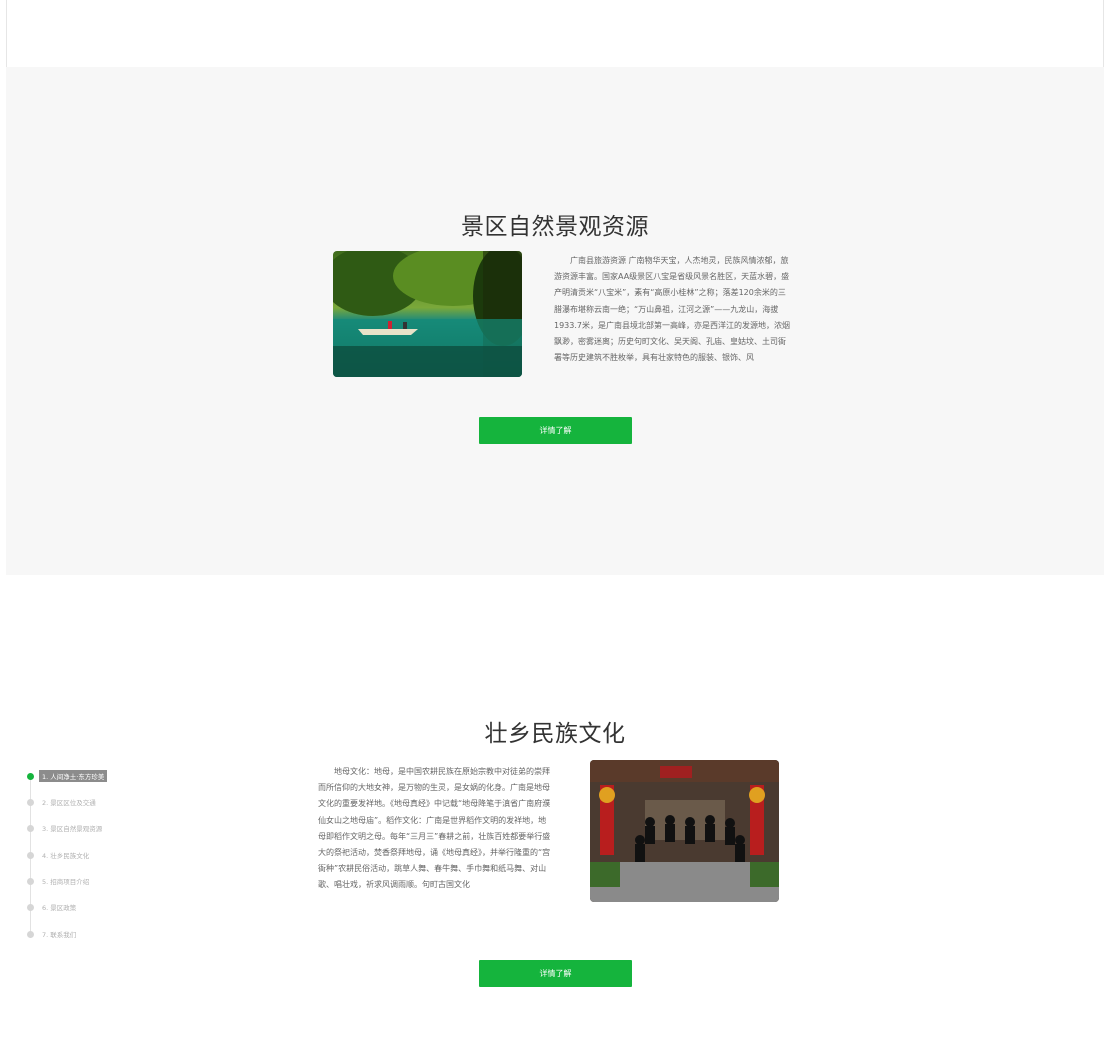 This screenshot has height=1052, width=1110. I want to click on nav-item-label: 2. 景区区位及交通, so click(69, 803).